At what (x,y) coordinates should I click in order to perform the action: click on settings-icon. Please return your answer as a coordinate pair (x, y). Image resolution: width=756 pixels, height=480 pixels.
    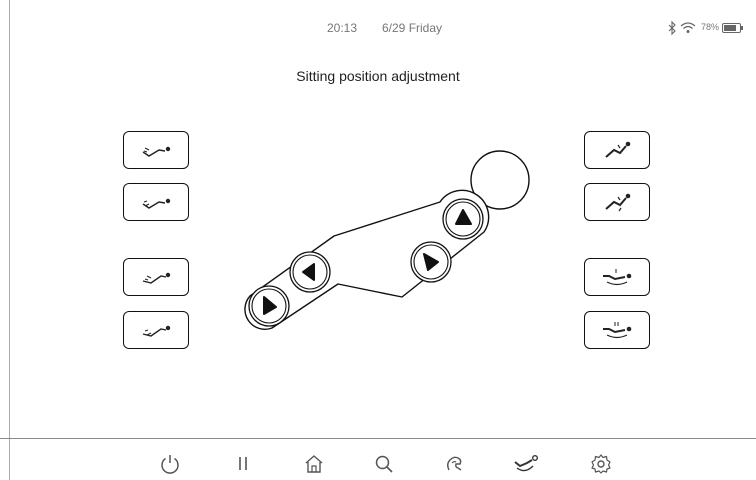
    Looking at the image, I should click on (601, 464).